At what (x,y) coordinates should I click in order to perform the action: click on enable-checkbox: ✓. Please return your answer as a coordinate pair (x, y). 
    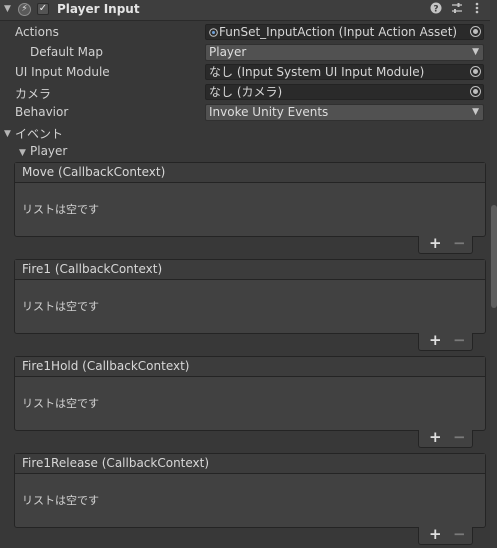
    Looking at the image, I should click on (43, 9).